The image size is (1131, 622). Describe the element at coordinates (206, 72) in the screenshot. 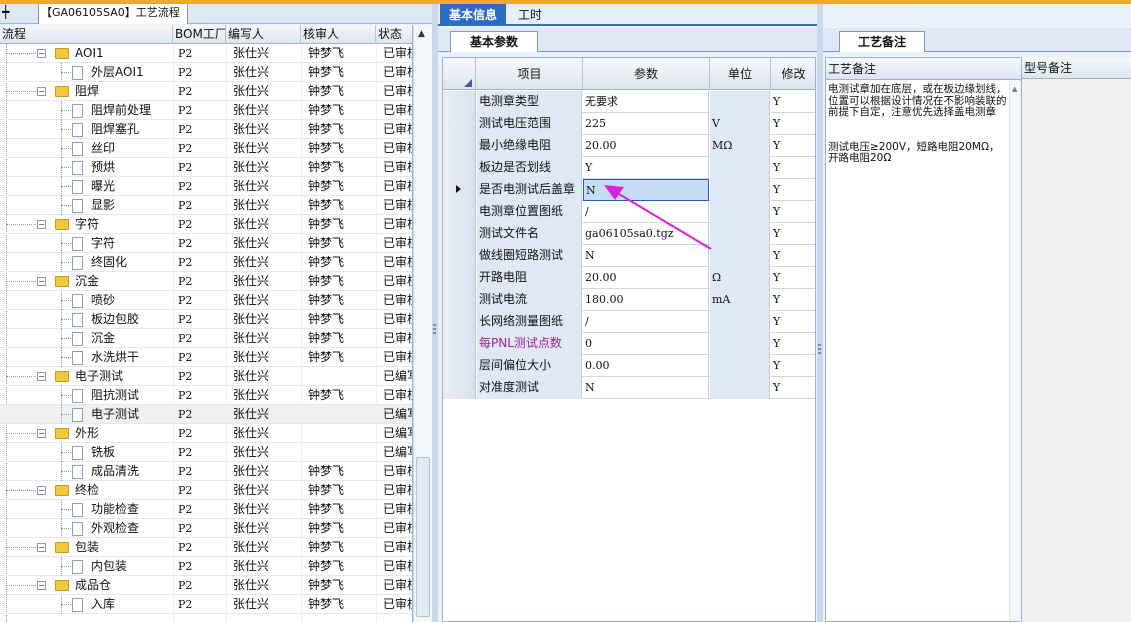

I see `tree-row: 外层AOI1 P2 张仕兴 钟梦飞 已审核` at that location.